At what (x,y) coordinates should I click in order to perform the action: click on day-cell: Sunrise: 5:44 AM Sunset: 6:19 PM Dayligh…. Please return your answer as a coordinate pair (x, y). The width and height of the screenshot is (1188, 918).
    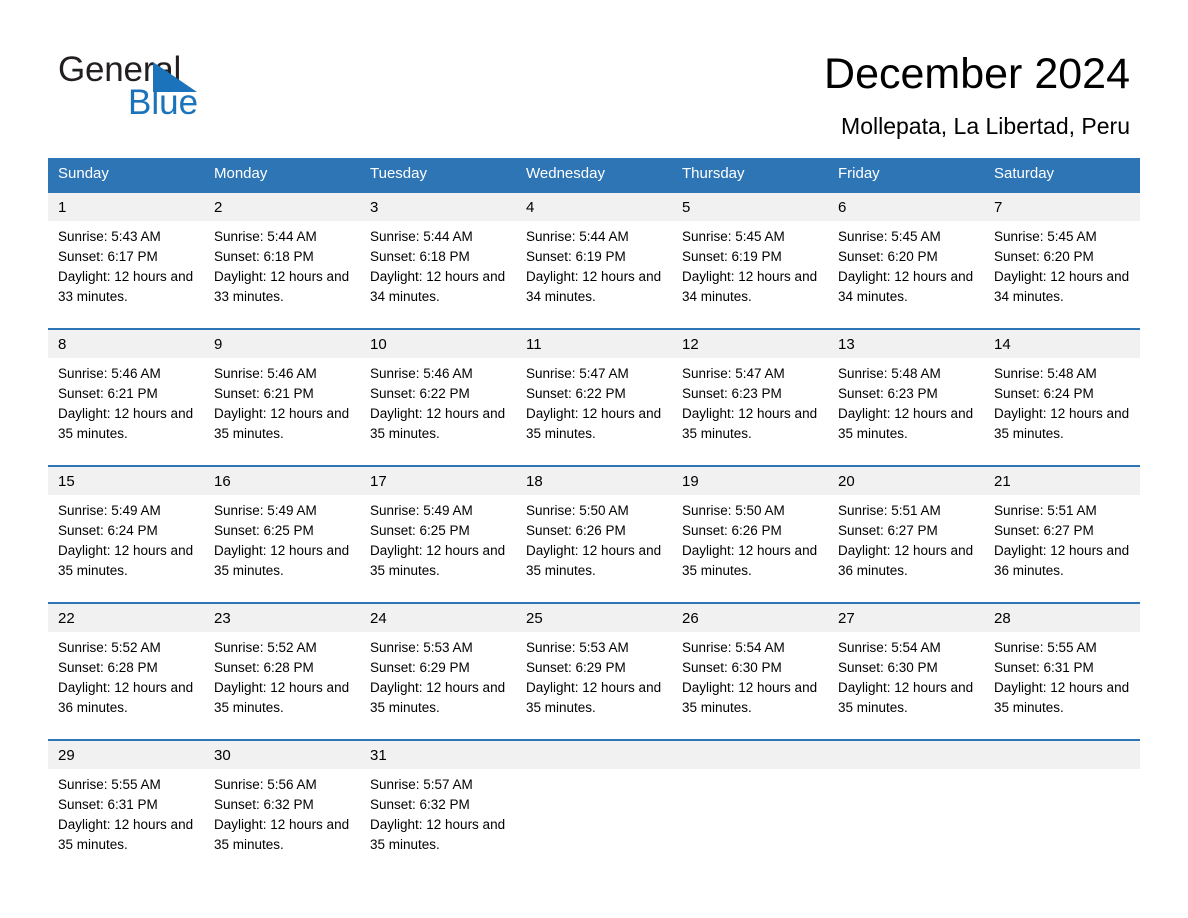
    Looking at the image, I should click on (594, 274).